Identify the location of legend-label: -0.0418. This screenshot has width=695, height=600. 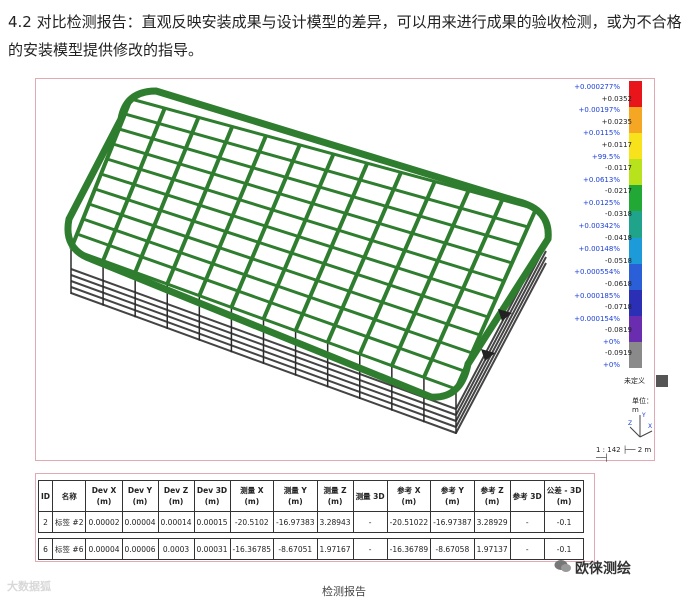
(618, 237).